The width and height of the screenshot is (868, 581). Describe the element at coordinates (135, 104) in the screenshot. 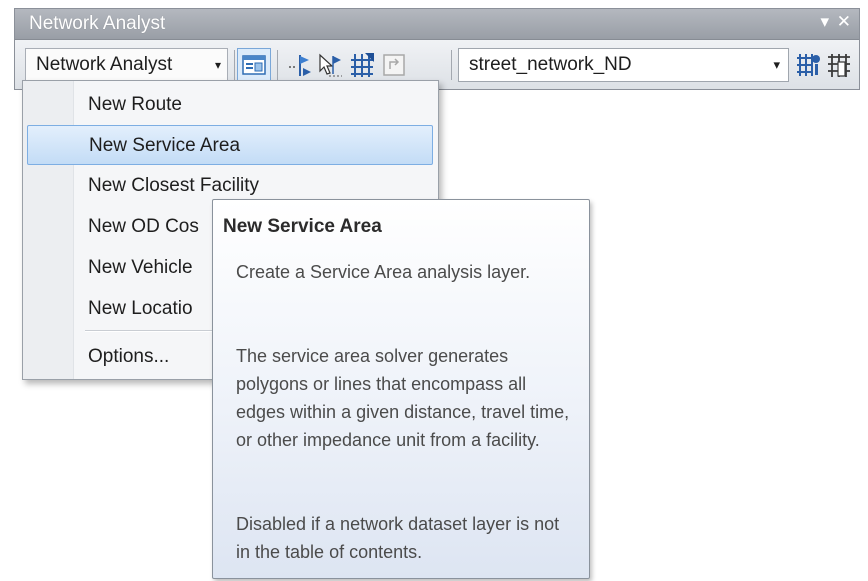

I see `menu-item-label: New Route` at that location.